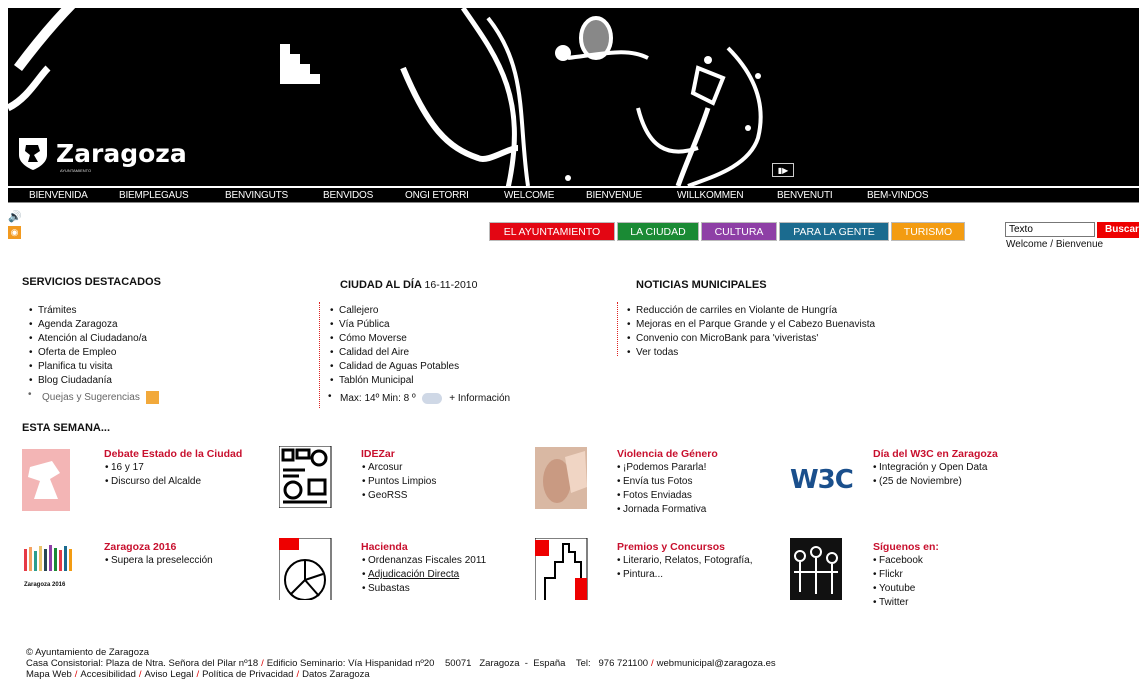 The height and width of the screenshot is (688, 1139). Describe the element at coordinates (121, 153) in the screenshot. I see `city-name: Zaragoza` at that location.